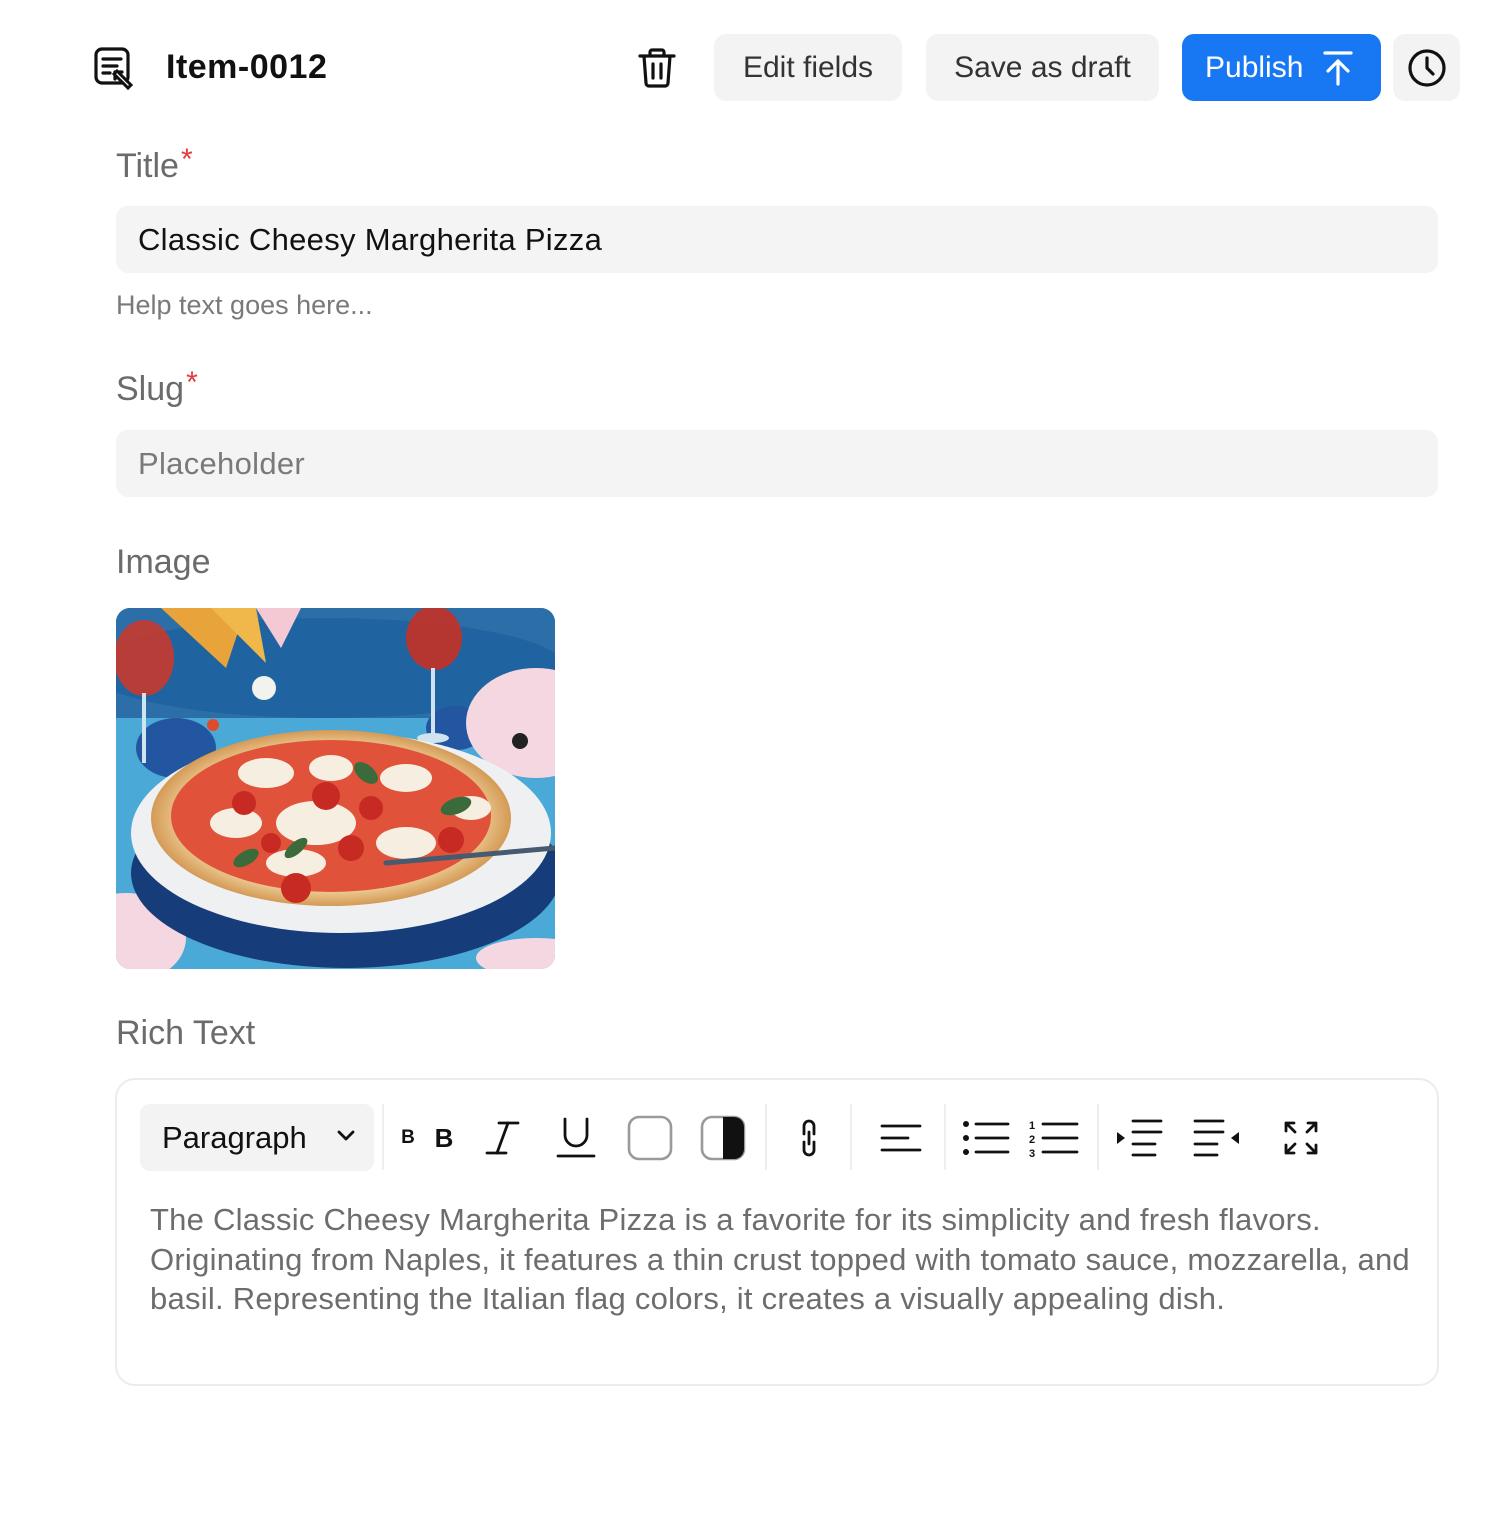 This screenshot has height=1530, width=1505. I want to click on slug-label-text: Slug, so click(150, 389).